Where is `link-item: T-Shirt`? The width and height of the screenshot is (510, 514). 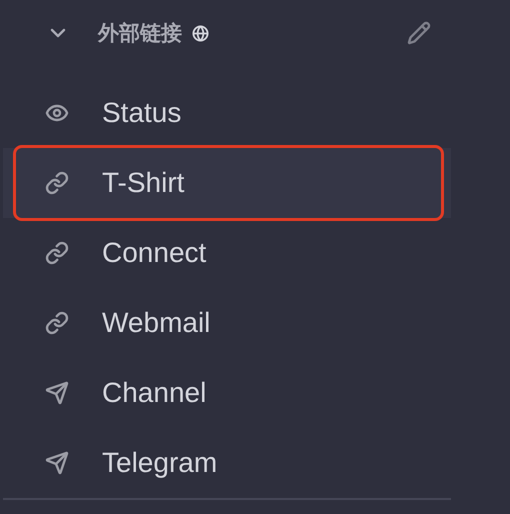
link-item: T-Shirt is located at coordinates (227, 183).